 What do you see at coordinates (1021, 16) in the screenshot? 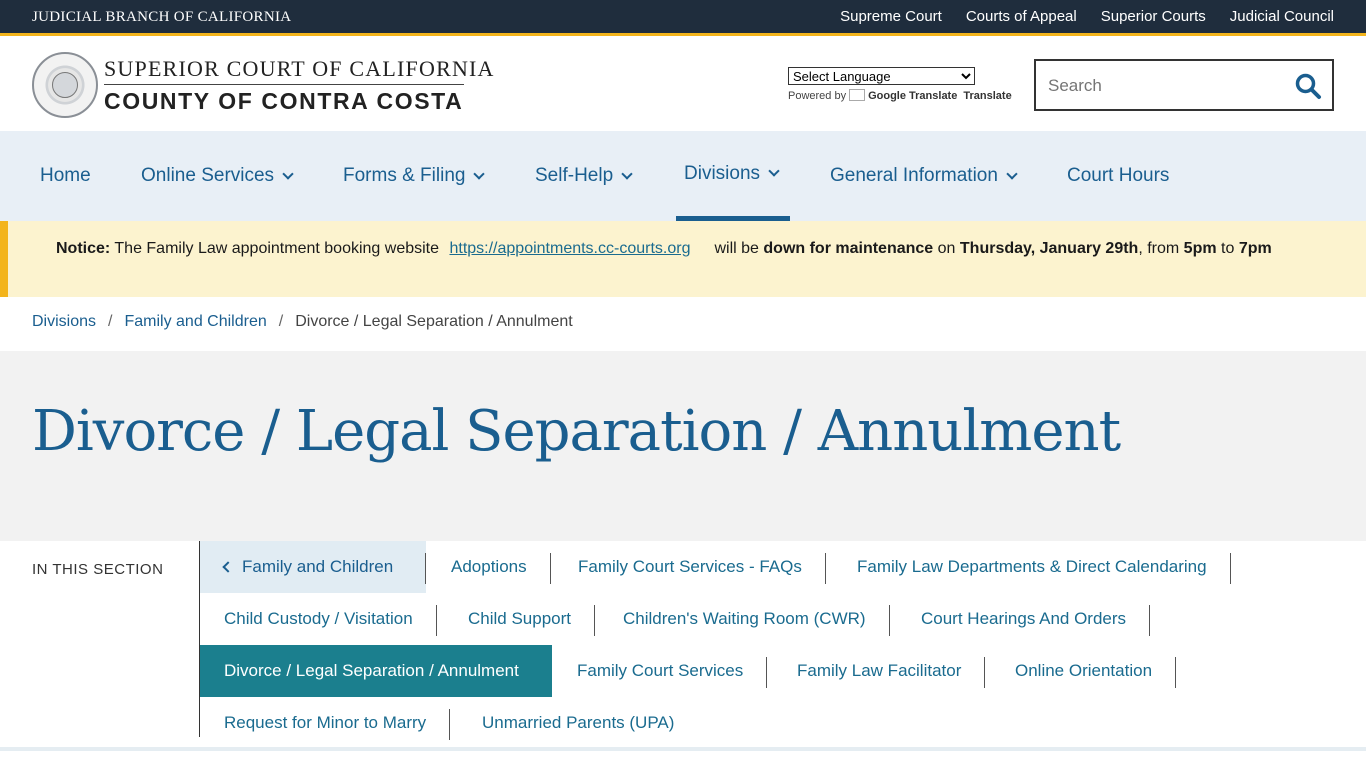
I see `top-link-courts-of-appeal: Courts of Appeal` at bounding box center [1021, 16].